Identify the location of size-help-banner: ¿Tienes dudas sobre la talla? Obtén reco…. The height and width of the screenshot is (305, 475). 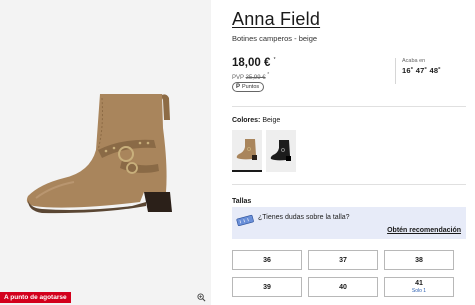
(349, 223).